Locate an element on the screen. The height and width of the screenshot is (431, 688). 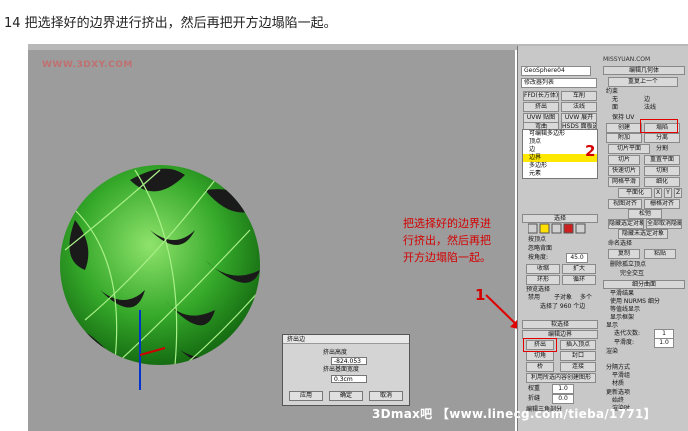
preview-disabled-radio: 禁用 is located at coordinates (534, 298).